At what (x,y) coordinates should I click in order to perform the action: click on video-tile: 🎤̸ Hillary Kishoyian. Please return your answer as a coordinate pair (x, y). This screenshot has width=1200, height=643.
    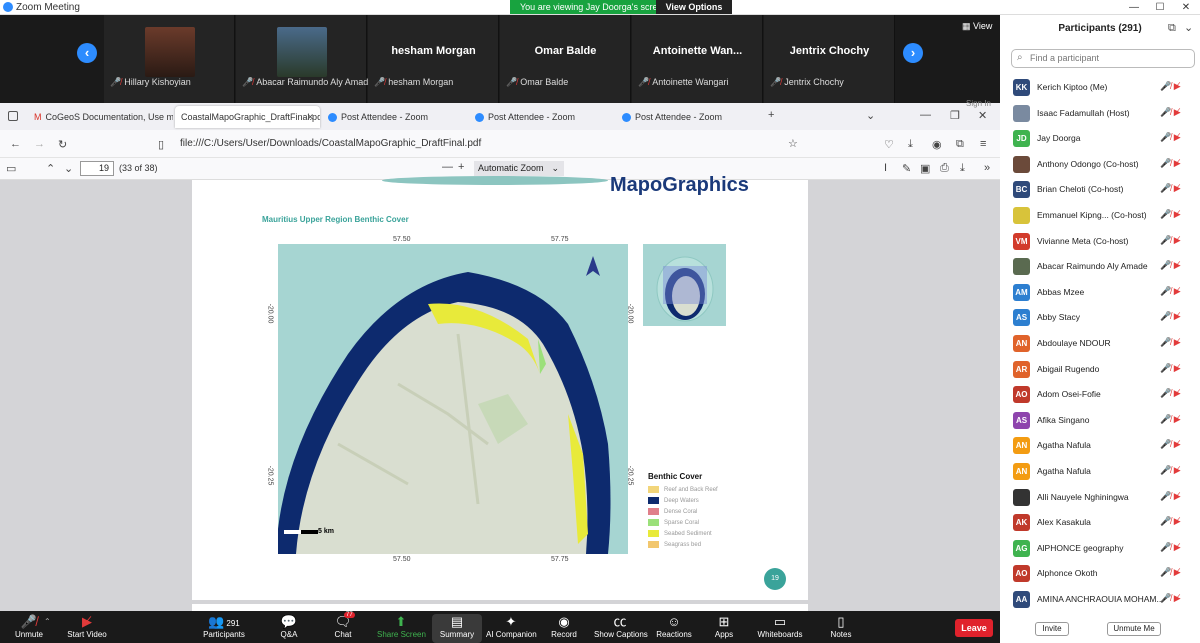
    Looking at the image, I should click on (169, 59).